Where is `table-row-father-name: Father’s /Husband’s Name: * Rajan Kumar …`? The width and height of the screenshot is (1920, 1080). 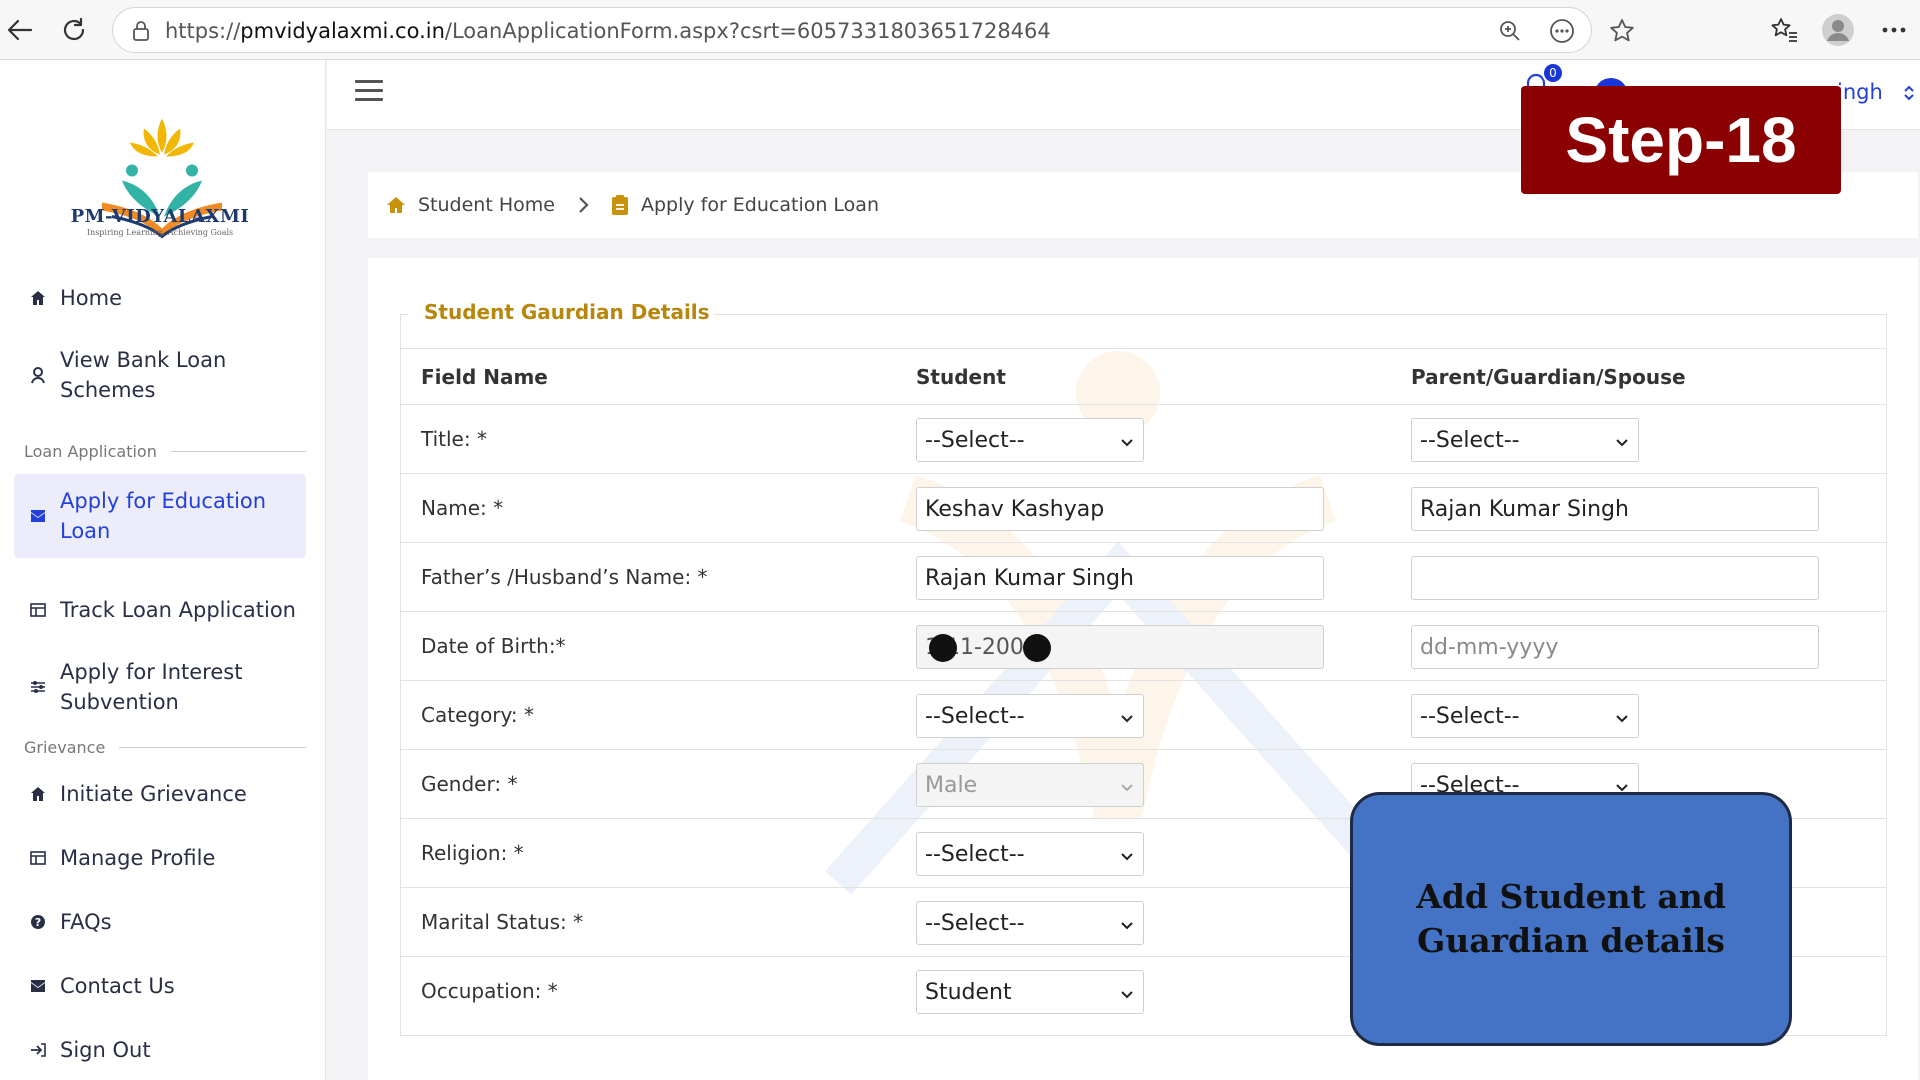
table-row-father-name: Father’s /Husband’s Name: * Rajan Kumar … is located at coordinates (1143, 576).